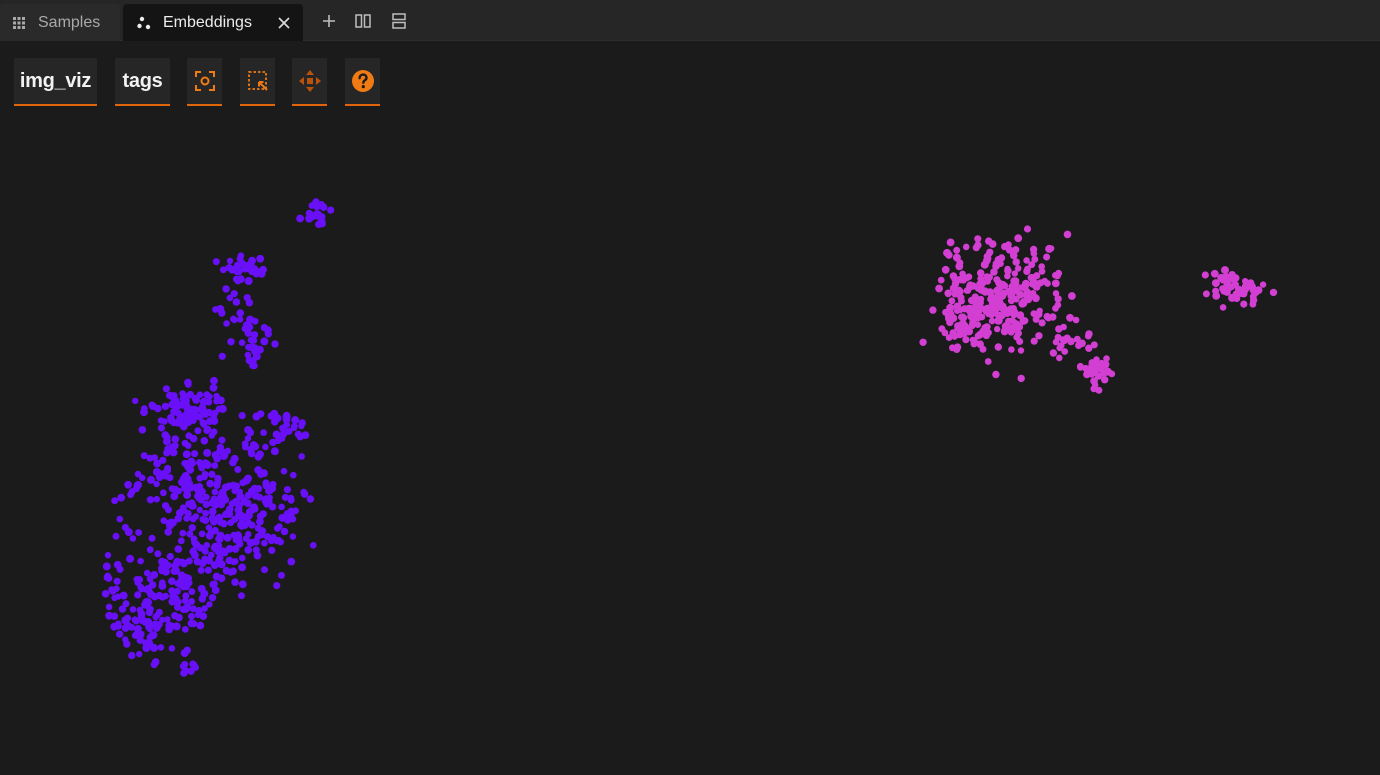 Image resolution: width=1380 pixels, height=775 pixels. I want to click on tab-embeddings: Embeddings, so click(213, 22).